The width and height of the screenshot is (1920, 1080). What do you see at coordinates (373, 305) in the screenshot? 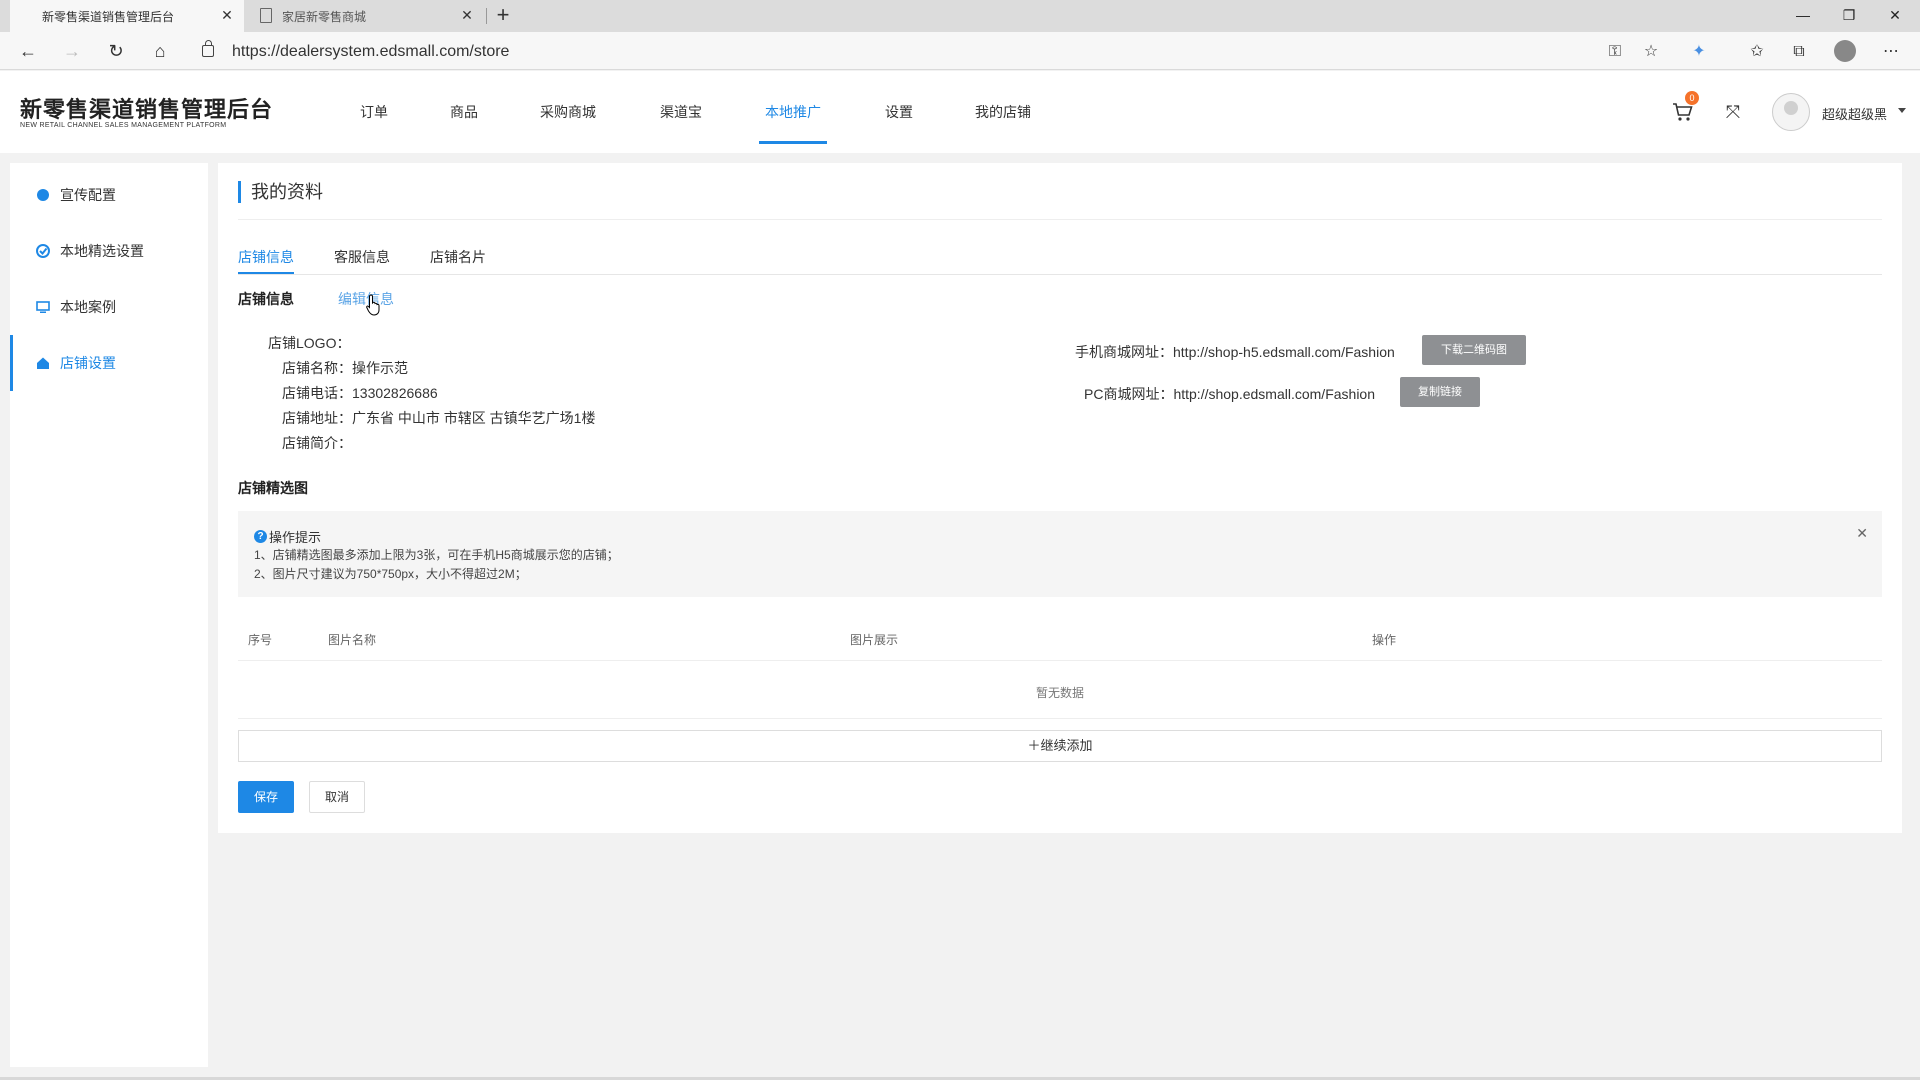
I see `hand-cursor-icon` at bounding box center [373, 305].